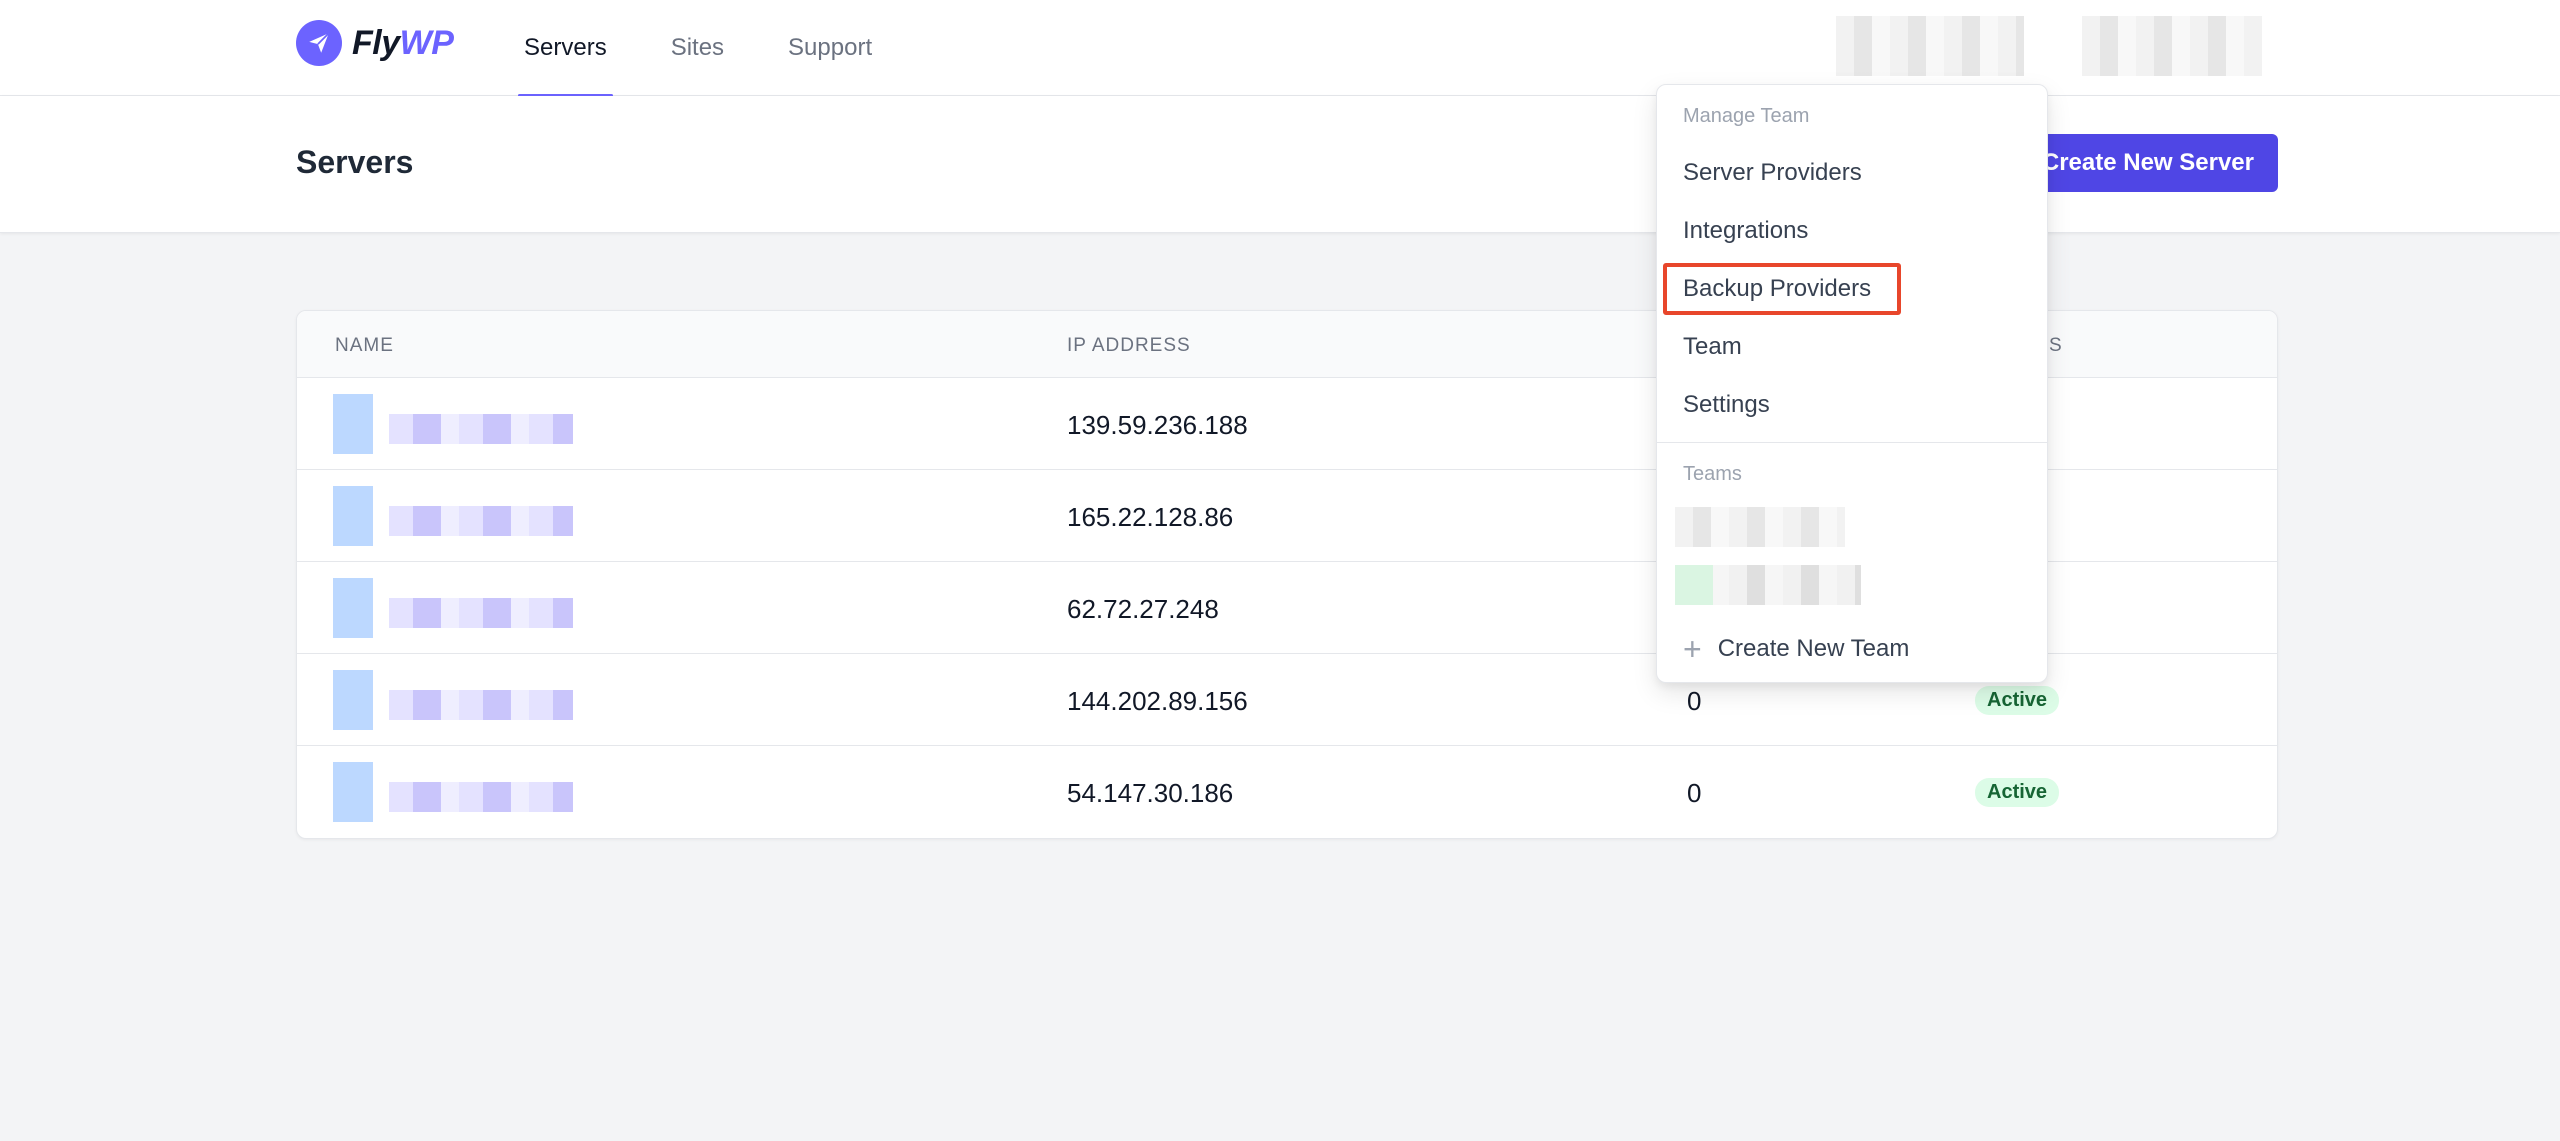  What do you see at coordinates (565, 48) in the screenshot?
I see `nav-item-servers: Servers` at bounding box center [565, 48].